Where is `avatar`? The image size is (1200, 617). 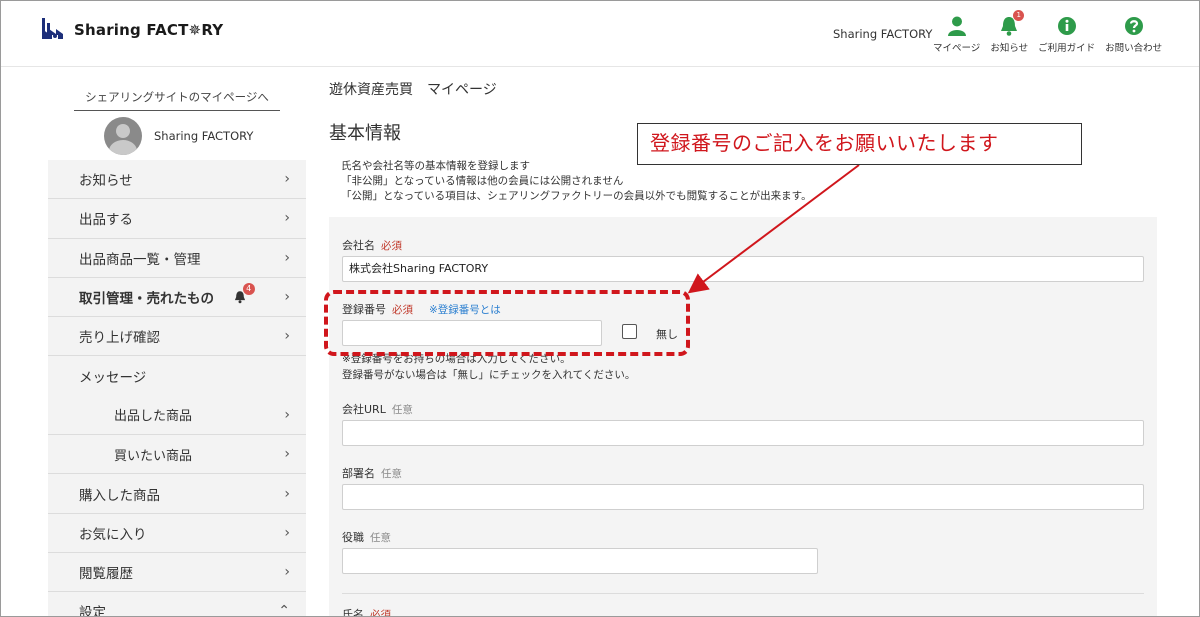 avatar is located at coordinates (123, 136).